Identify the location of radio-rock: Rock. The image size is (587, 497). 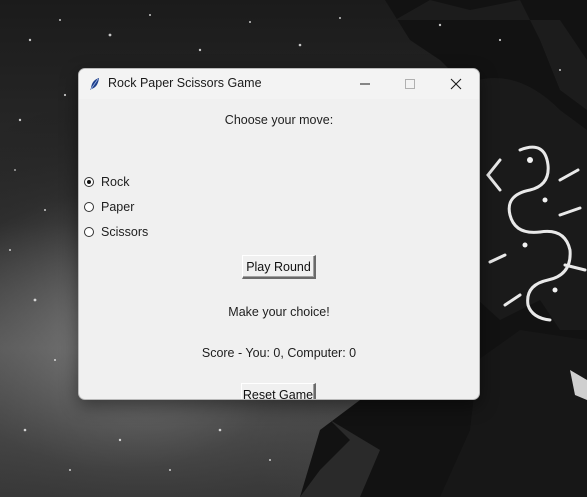
(106, 182).